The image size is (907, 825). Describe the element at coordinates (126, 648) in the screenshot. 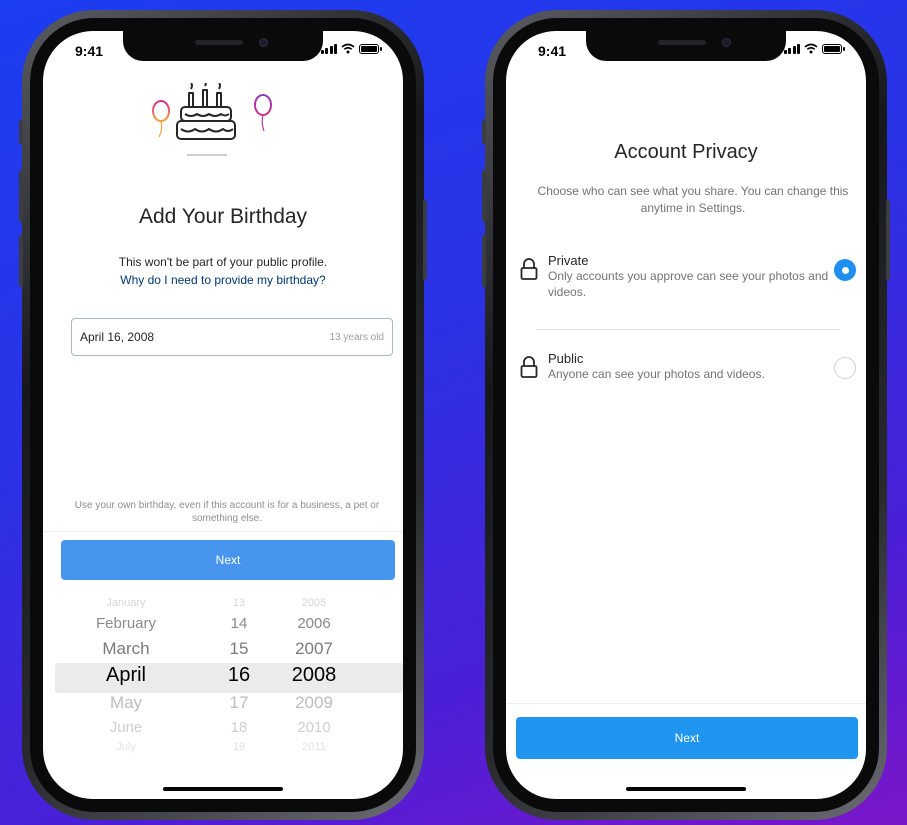

I see `picker-month: March` at that location.